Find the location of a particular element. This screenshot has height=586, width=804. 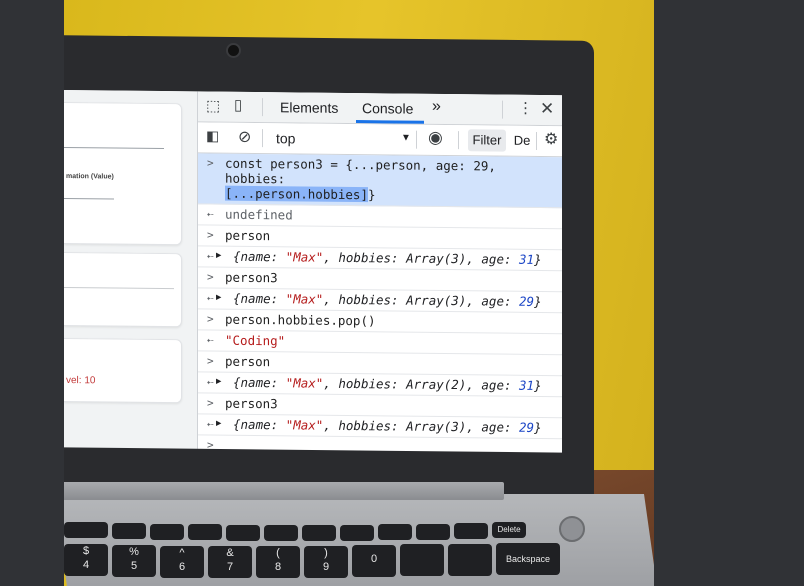

return-value: undefined is located at coordinates (259, 214).